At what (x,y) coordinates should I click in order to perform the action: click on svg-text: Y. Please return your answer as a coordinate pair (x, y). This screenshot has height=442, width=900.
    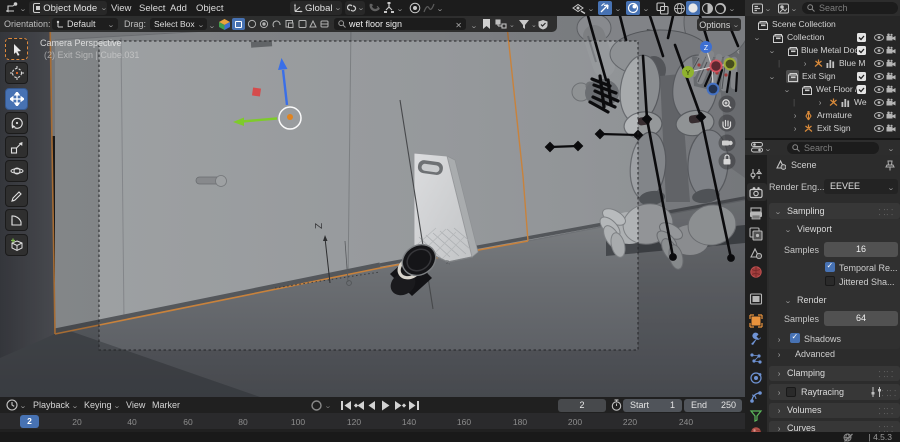
    Looking at the image, I should click on (688, 73).